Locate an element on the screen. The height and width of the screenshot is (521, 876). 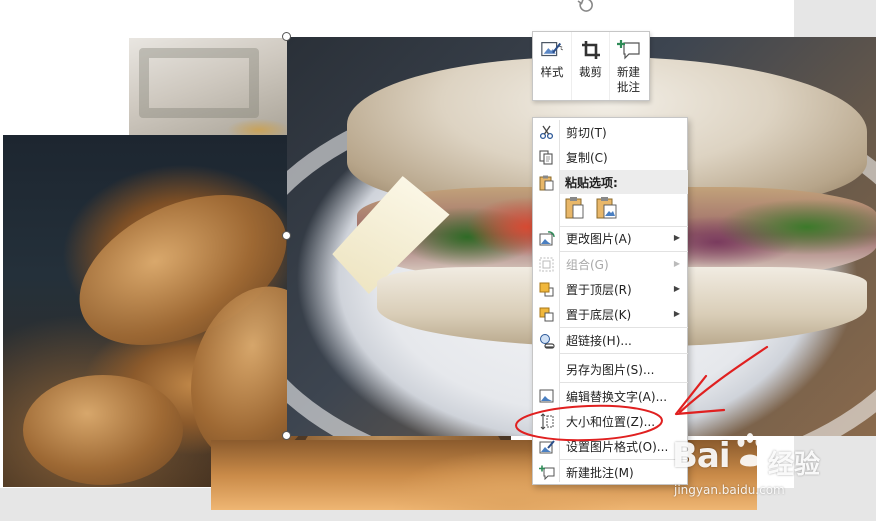
baidu-jingyan-watermark: Bai 经验 jingyan.baidu.com is located at coordinates (774, 469).